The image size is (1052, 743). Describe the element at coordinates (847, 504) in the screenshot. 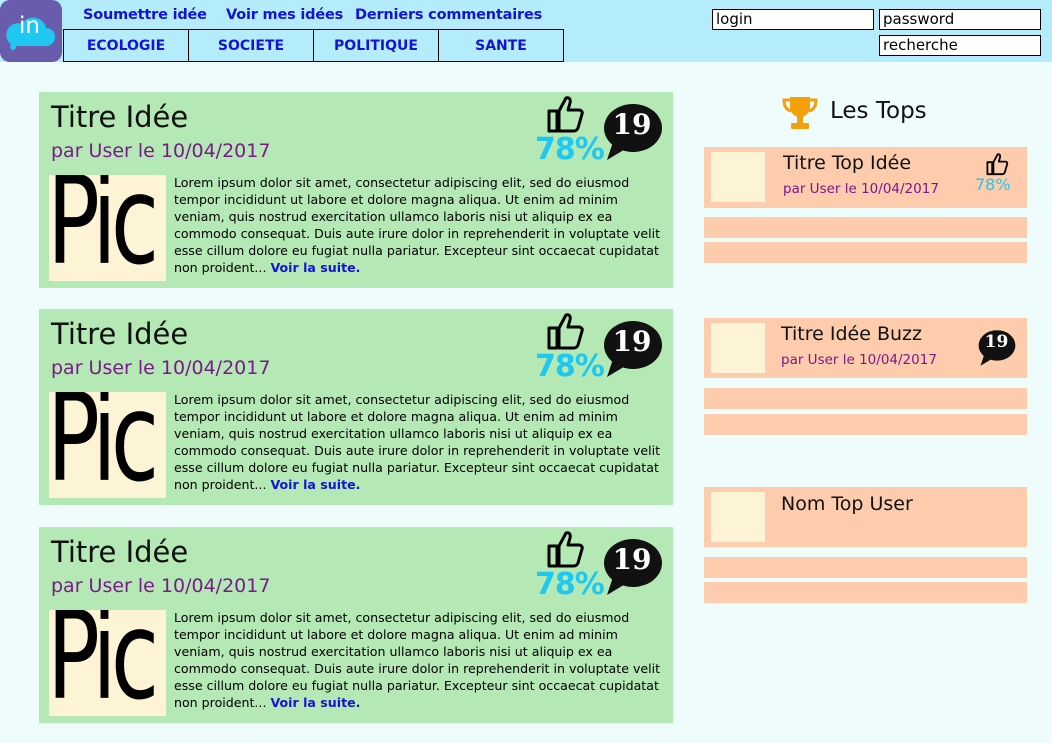

I see `top-user-name: Nom Top User` at that location.